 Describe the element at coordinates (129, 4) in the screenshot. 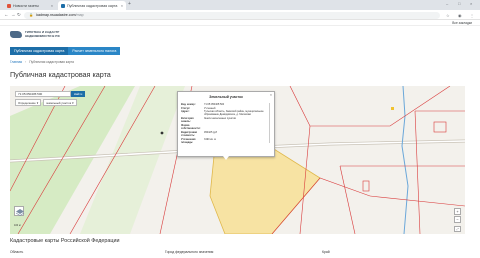

I see `new-tab-icon: +` at that location.